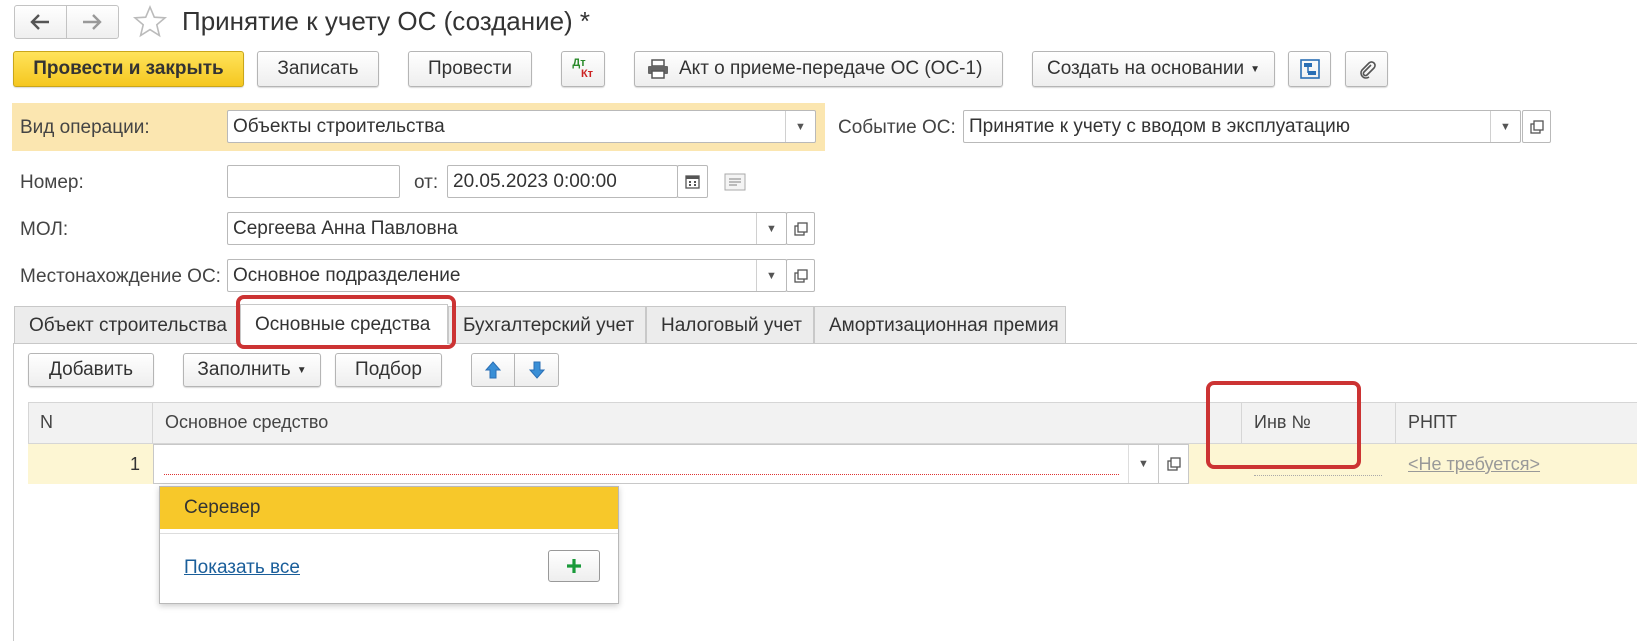 The height and width of the screenshot is (641, 1637). I want to click on operation-label: Вид операции:, so click(85, 127).